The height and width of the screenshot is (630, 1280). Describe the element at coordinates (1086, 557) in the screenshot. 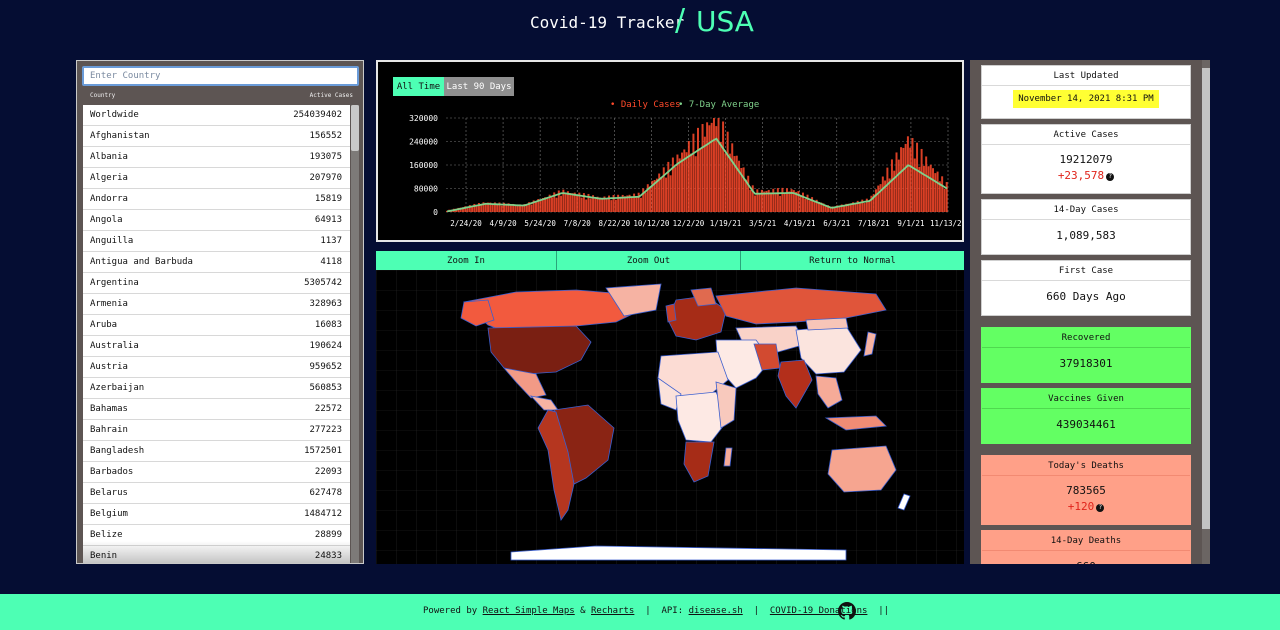

I see `fourteen-day-deaths-value: 660` at that location.